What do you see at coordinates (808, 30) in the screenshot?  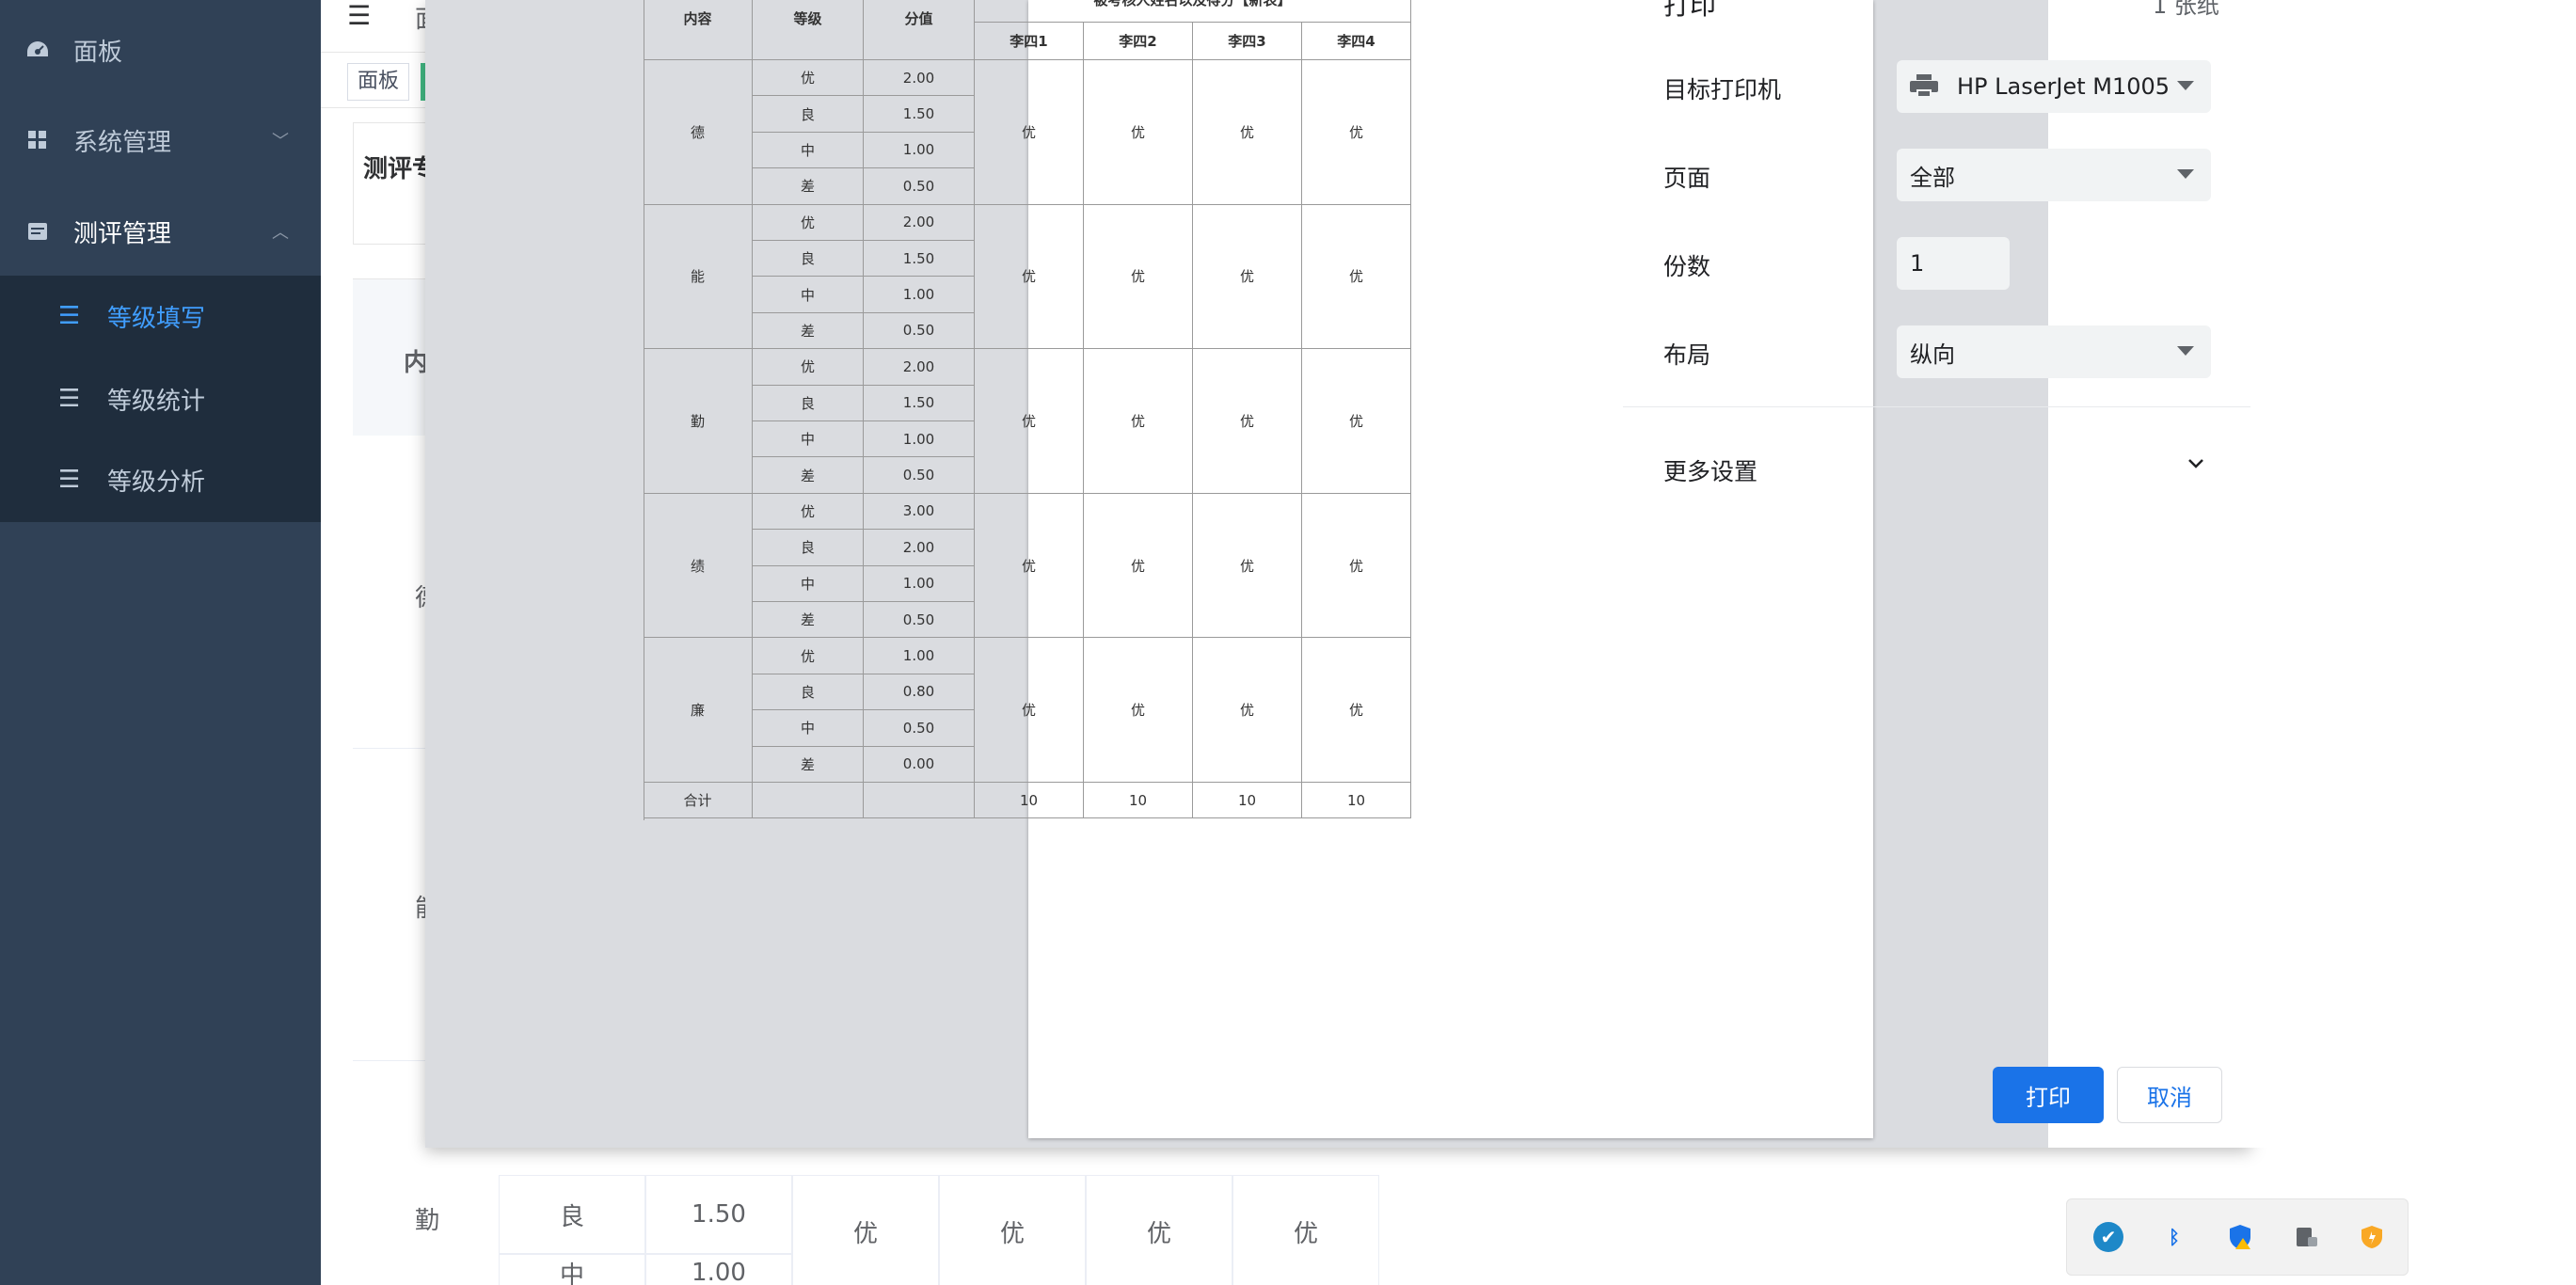 I see `table-header-cell: 等级` at bounding box center [808, 30].